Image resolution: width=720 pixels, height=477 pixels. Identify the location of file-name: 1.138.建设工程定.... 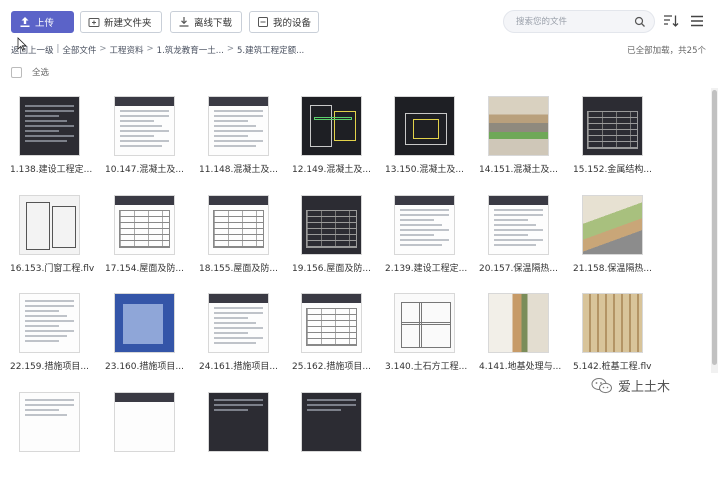
(51, 170).